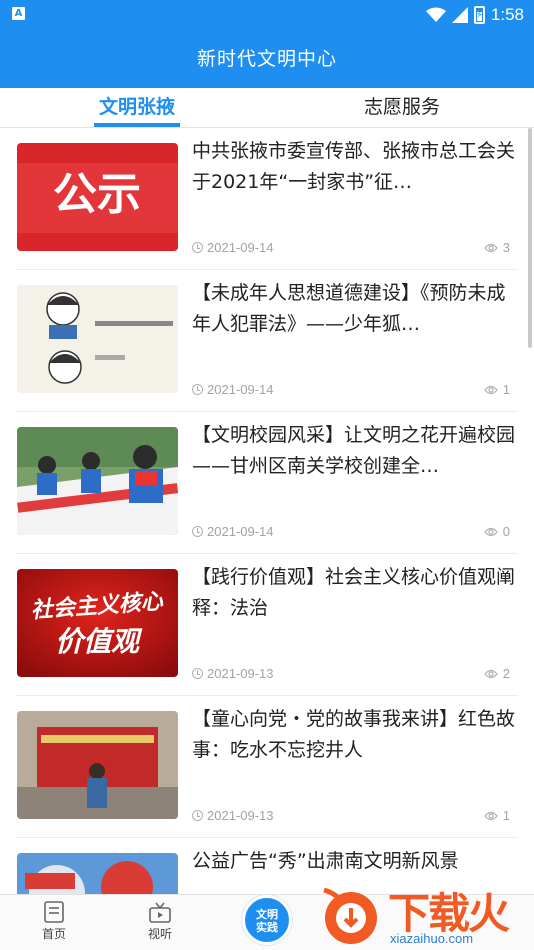  What do you see at coordinates (325, 861) in the screenshot?
I see `article-title: 公益广告“秀”出肃南文明新风景` at bounding box center [325, 861].